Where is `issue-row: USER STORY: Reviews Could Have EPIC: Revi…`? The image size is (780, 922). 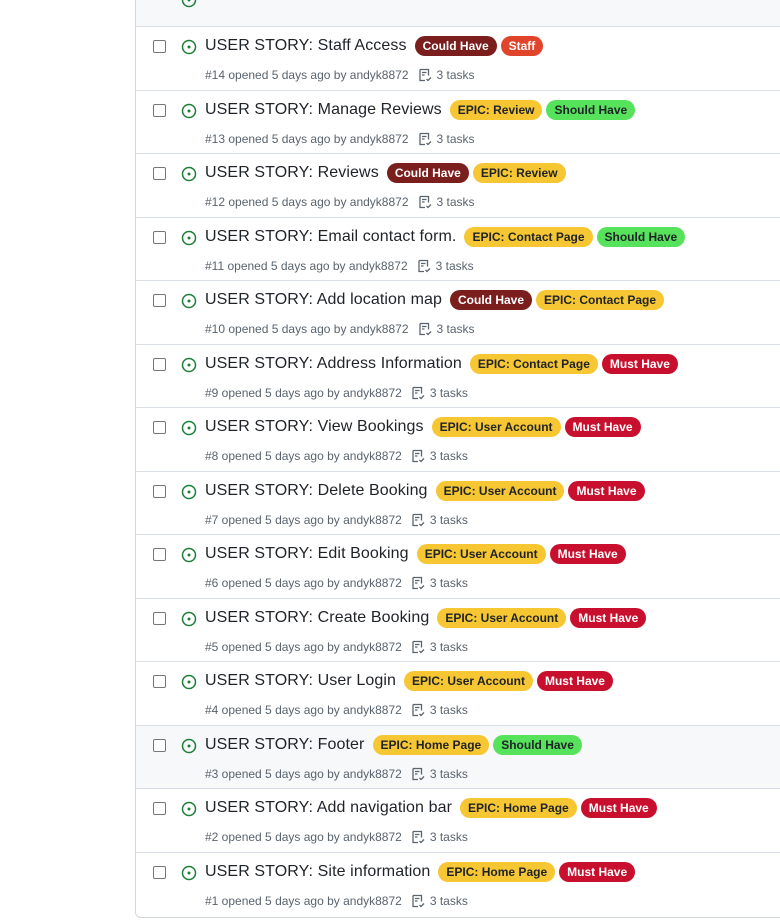
issue-row: USER STORY: Reviews Could Have EPIC: Revi… is located at coordinates (458, 186).